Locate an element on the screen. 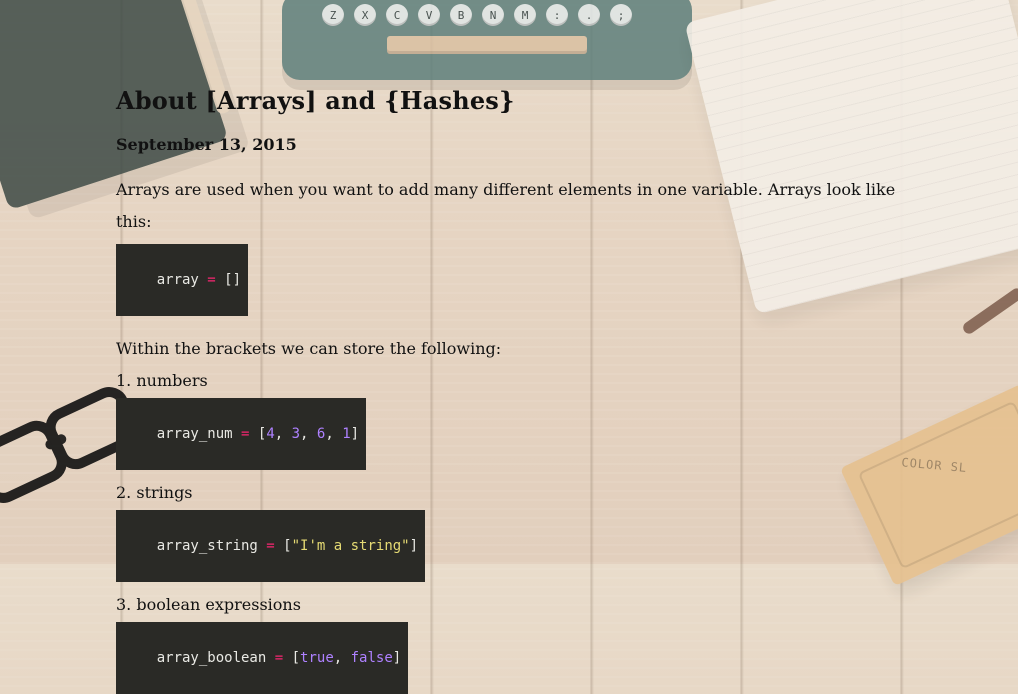  typewriter-key: C is located at coordinates (397, 15).